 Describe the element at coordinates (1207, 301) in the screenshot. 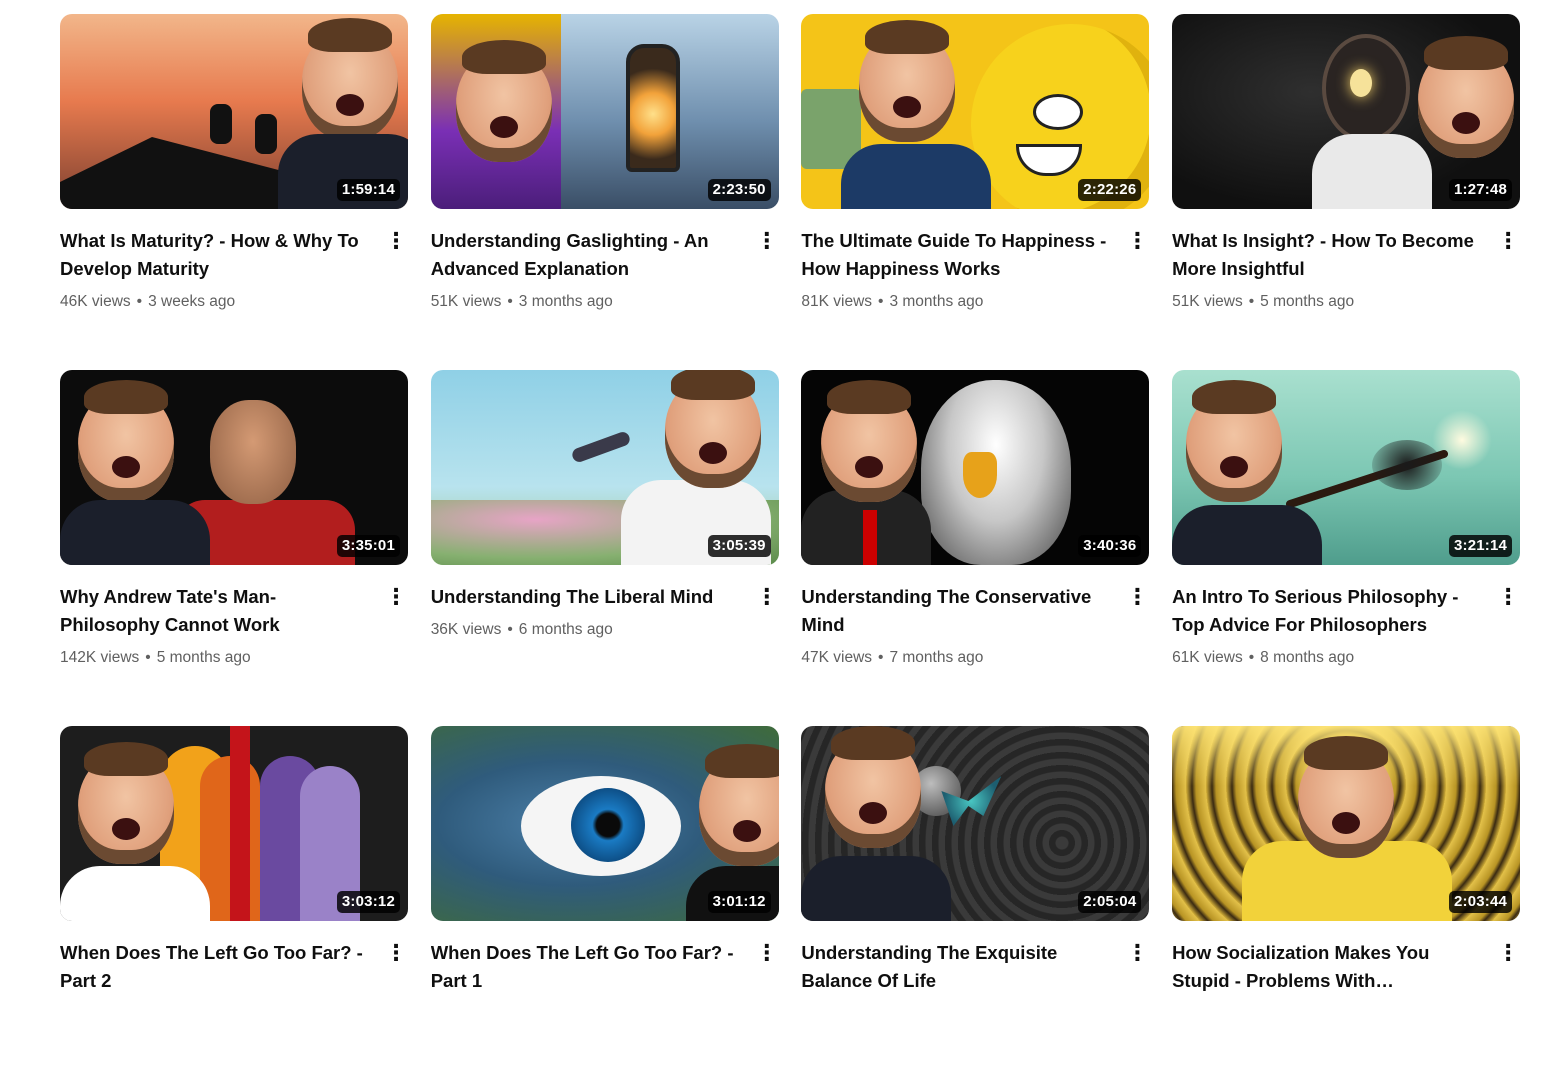

I see `view-count: 51K views` at that location.